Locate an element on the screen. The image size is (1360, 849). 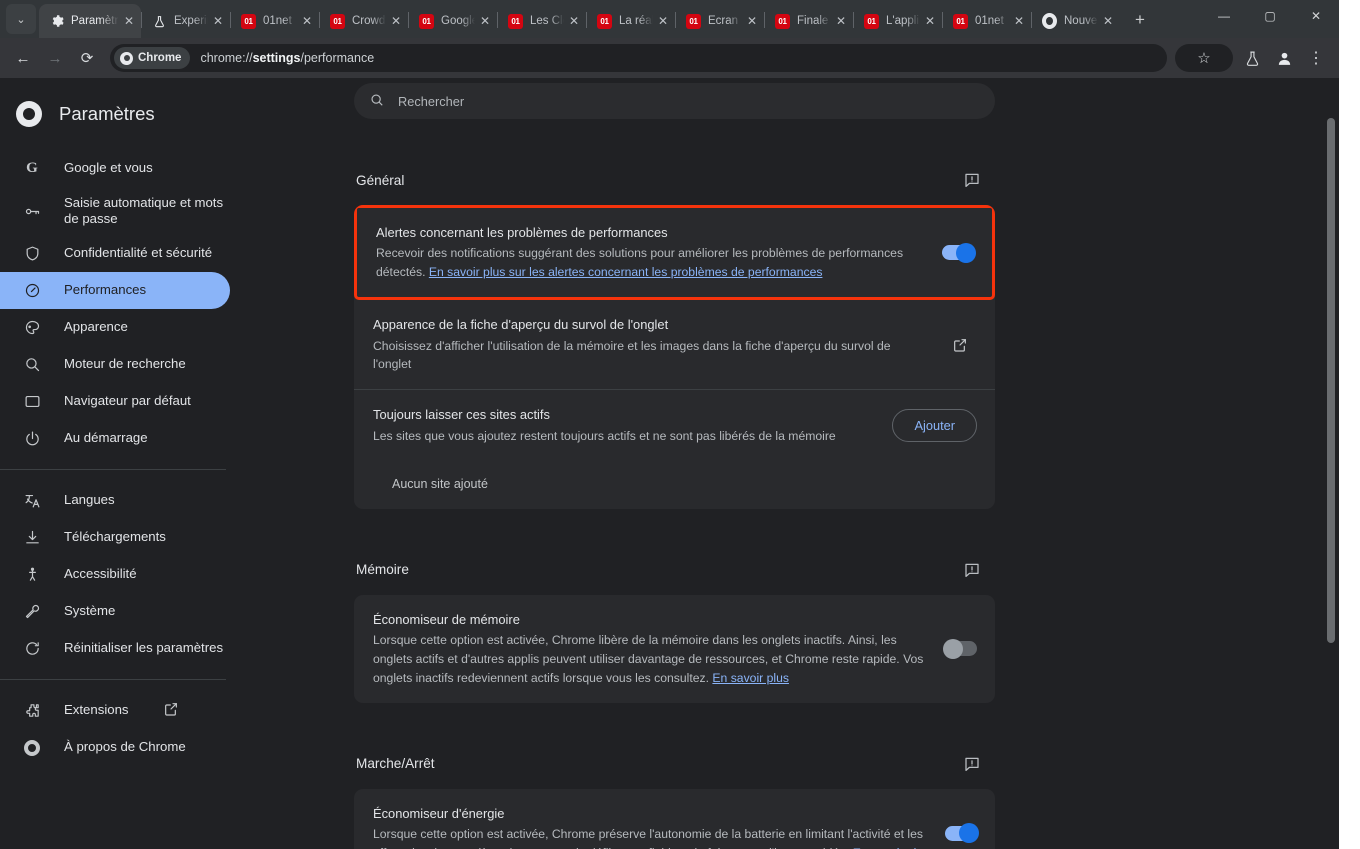
empty-site-list: Aucun site ajouté is located at coordinates (440, 483).